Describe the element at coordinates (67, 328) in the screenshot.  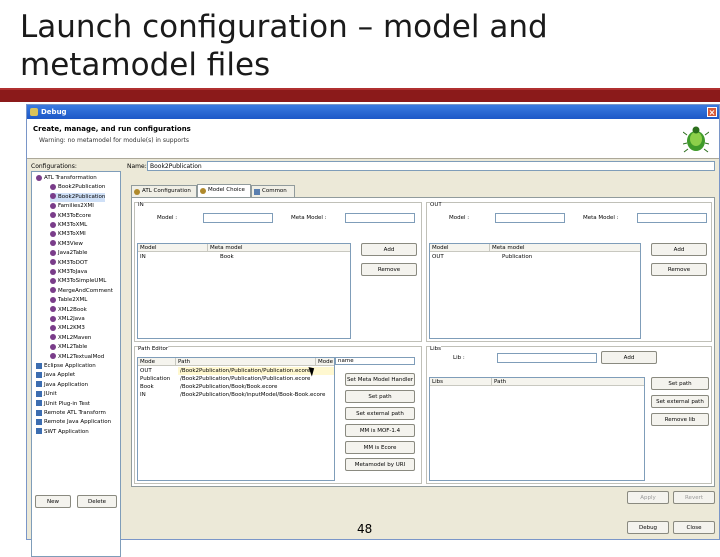
I see `tree-item: XML2KM3` at that location.